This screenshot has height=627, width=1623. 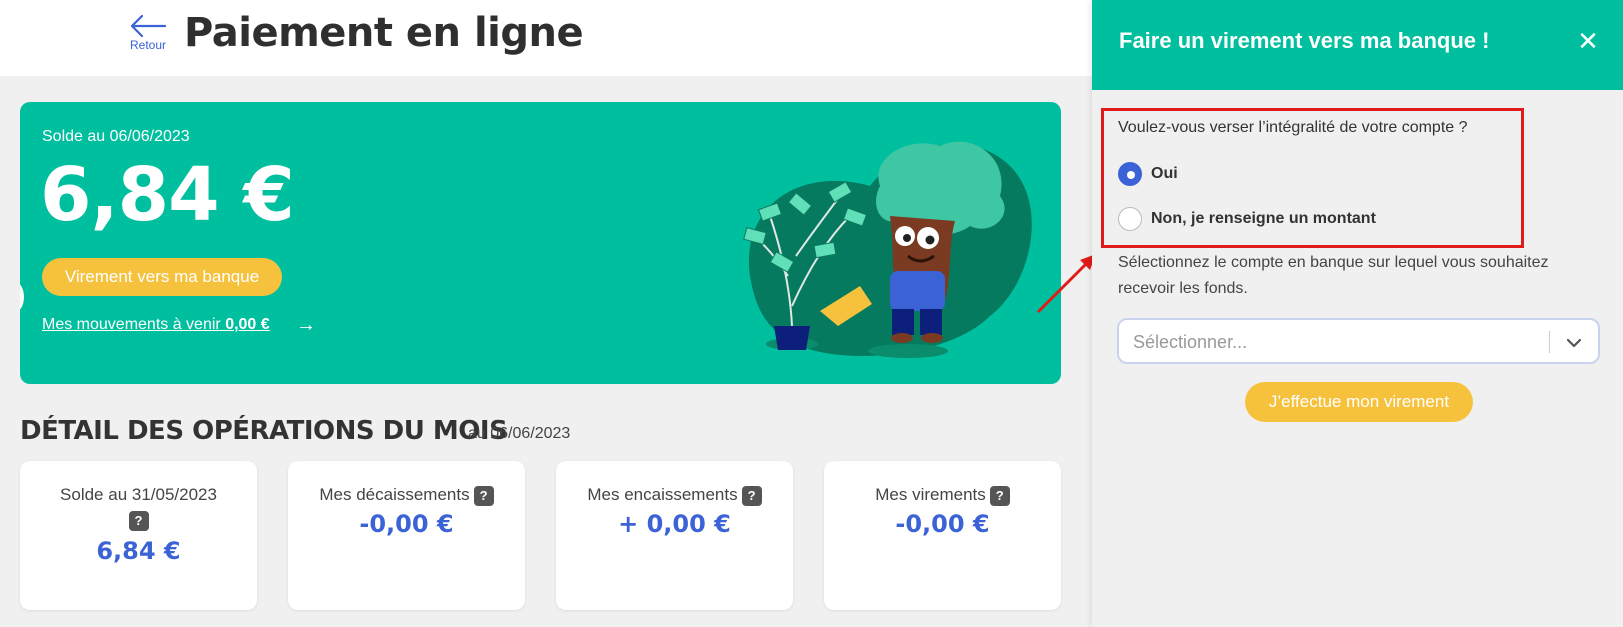 I want to click on radio-checked, so click(x=1130, y=174).